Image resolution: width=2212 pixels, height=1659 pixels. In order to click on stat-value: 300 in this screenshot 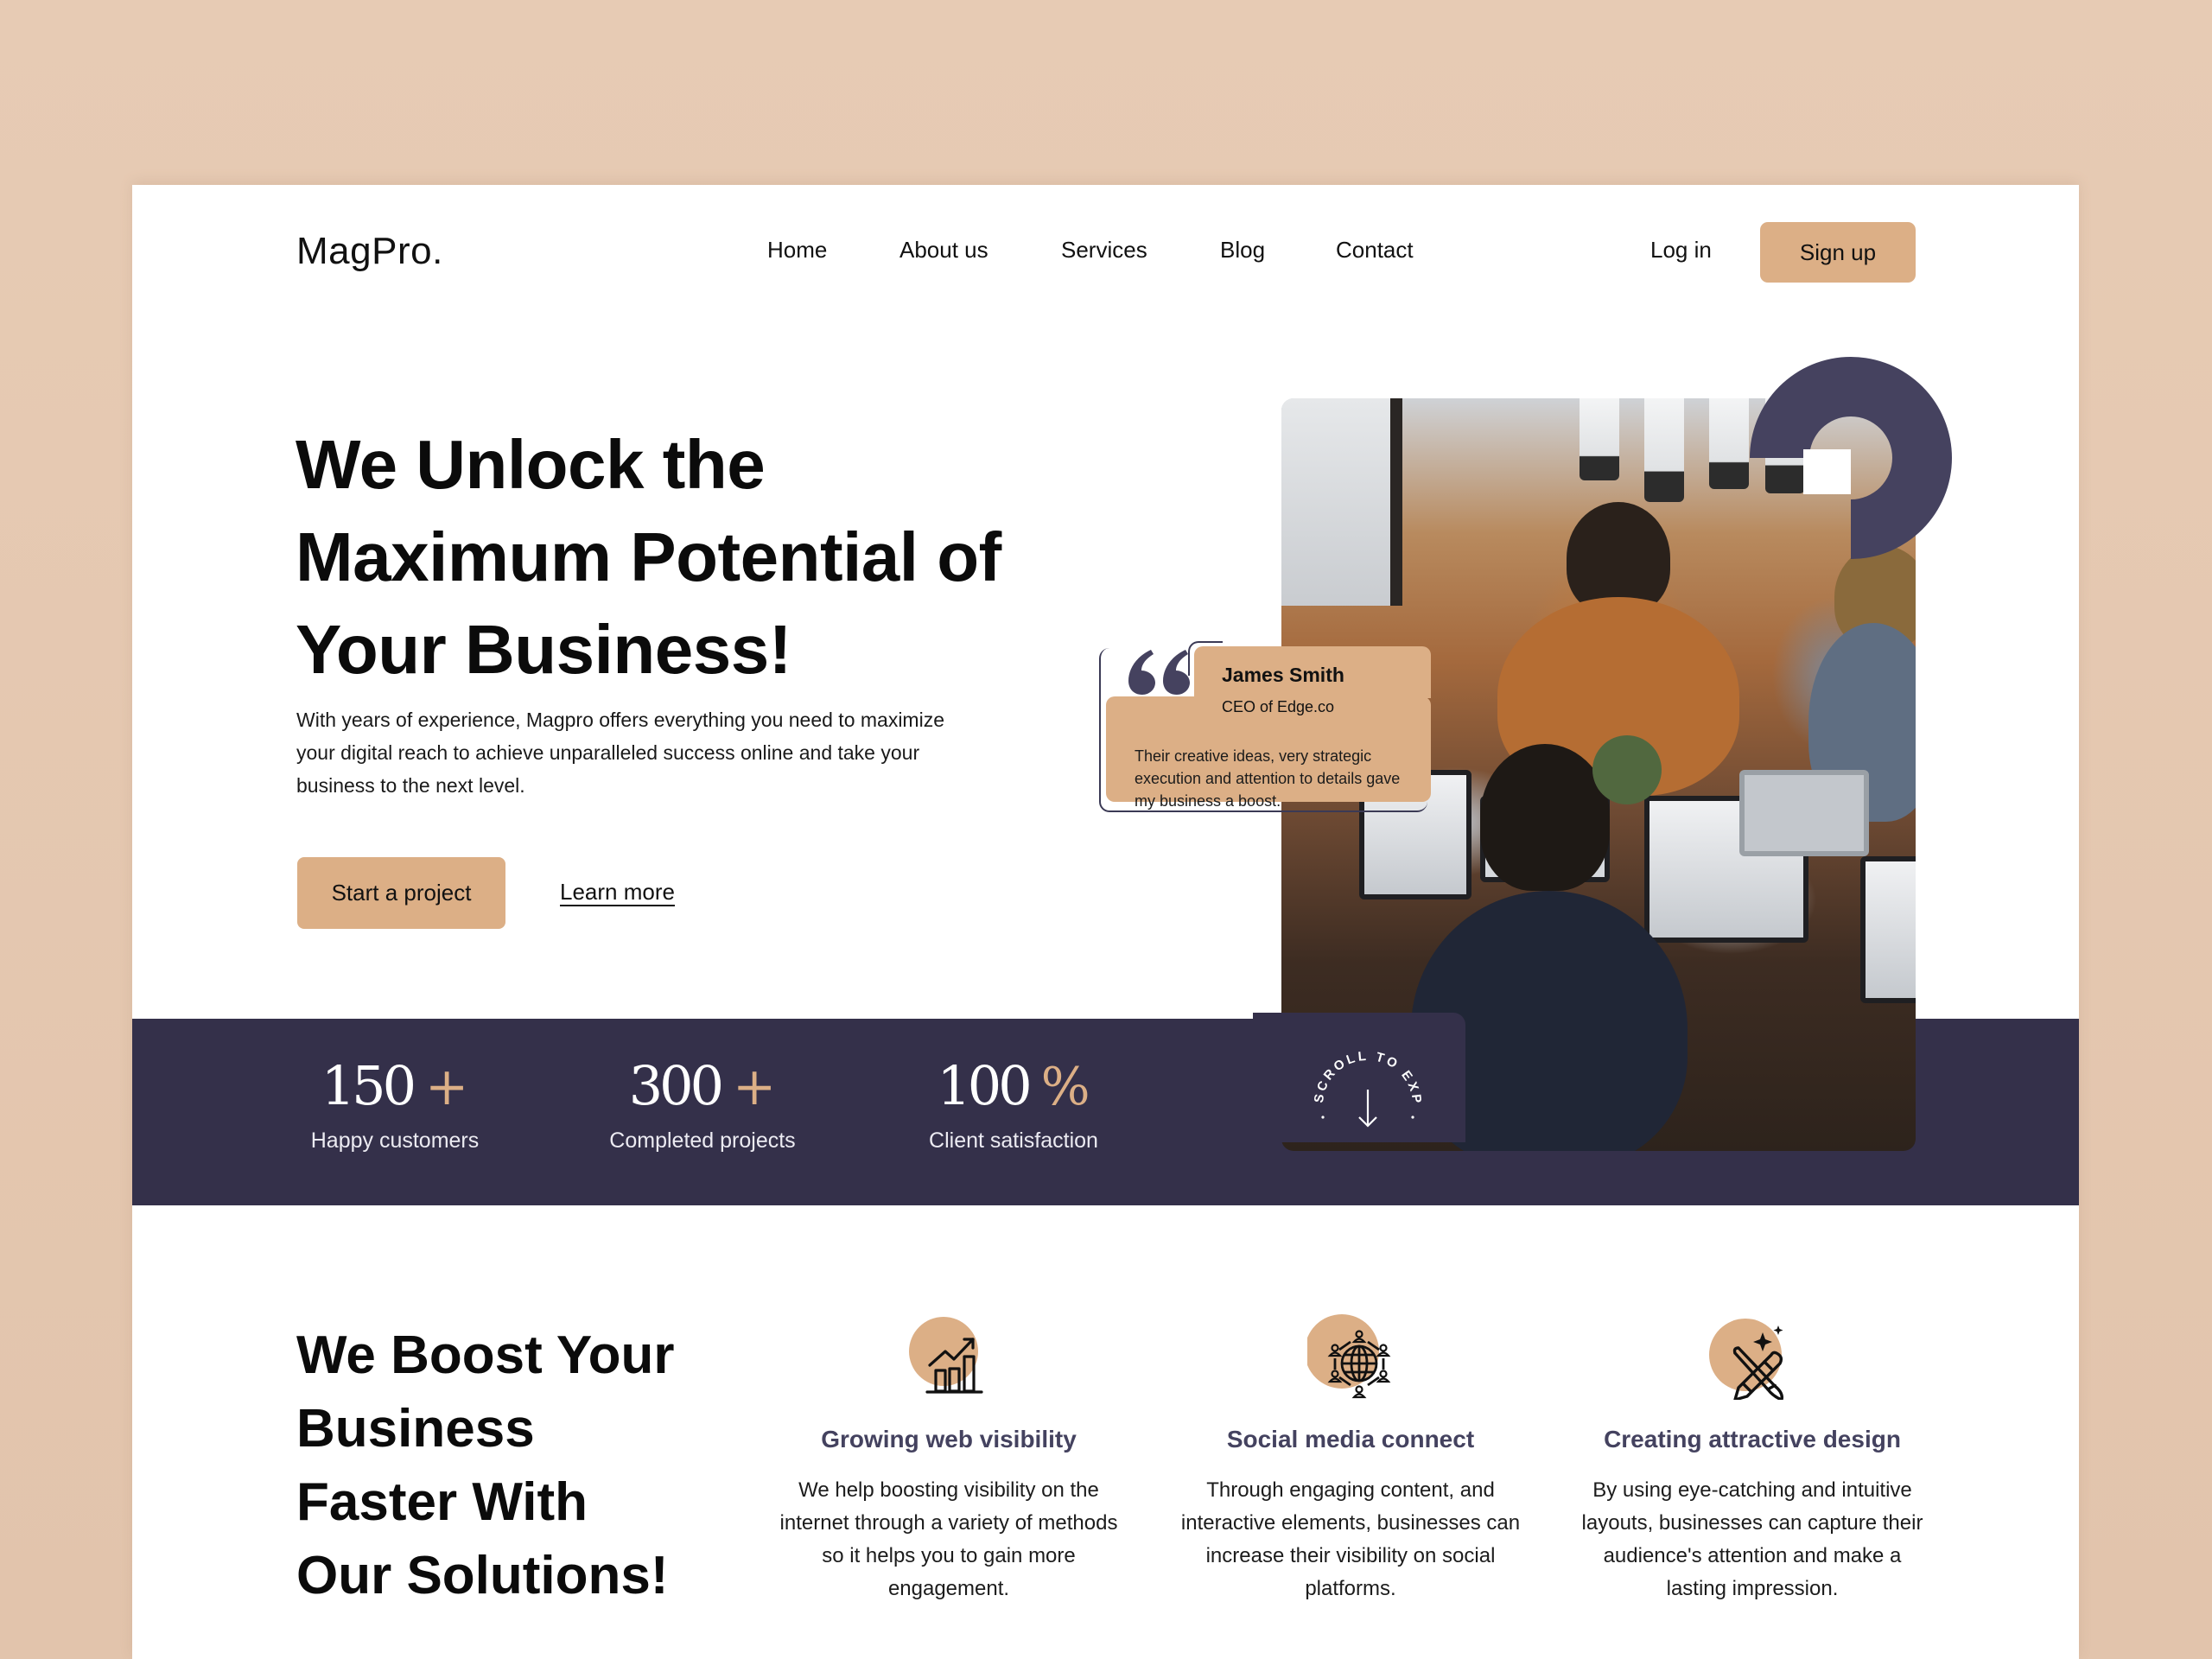, I will do `click(676, 1085)`.